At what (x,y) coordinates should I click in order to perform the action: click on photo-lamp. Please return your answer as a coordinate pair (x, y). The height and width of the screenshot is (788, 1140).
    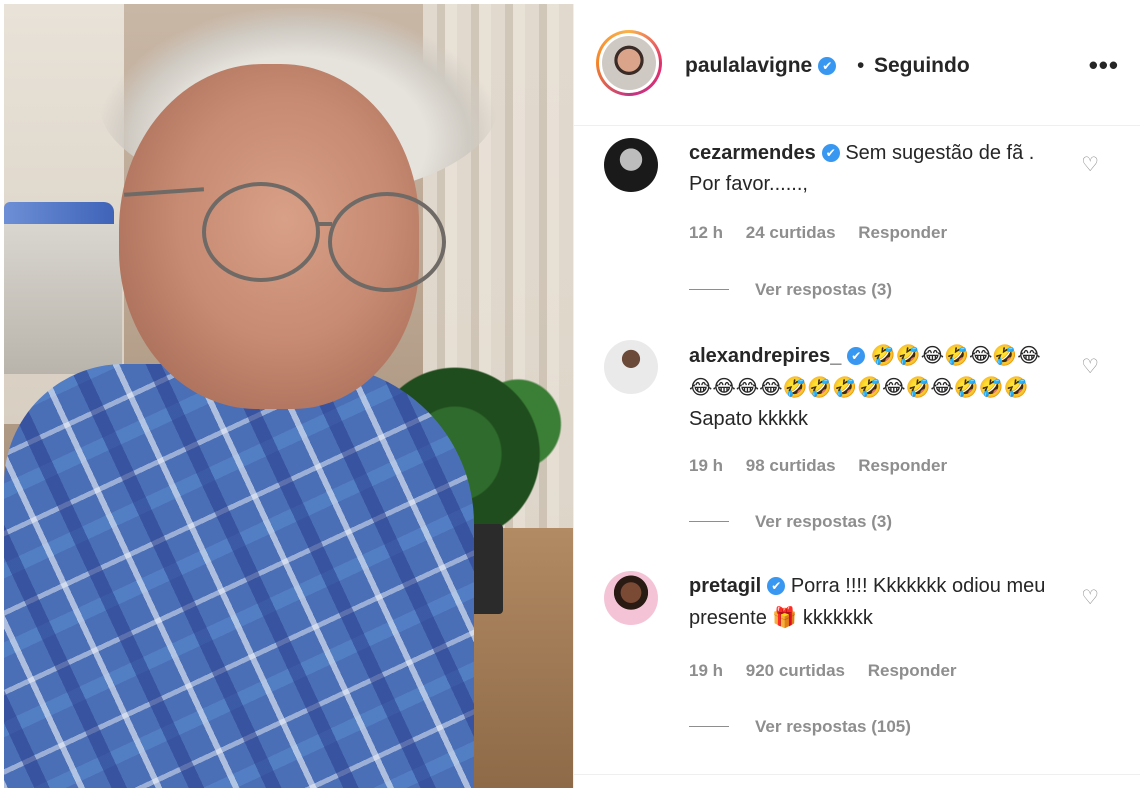
    Looking at the image, I should click on (59, 213).